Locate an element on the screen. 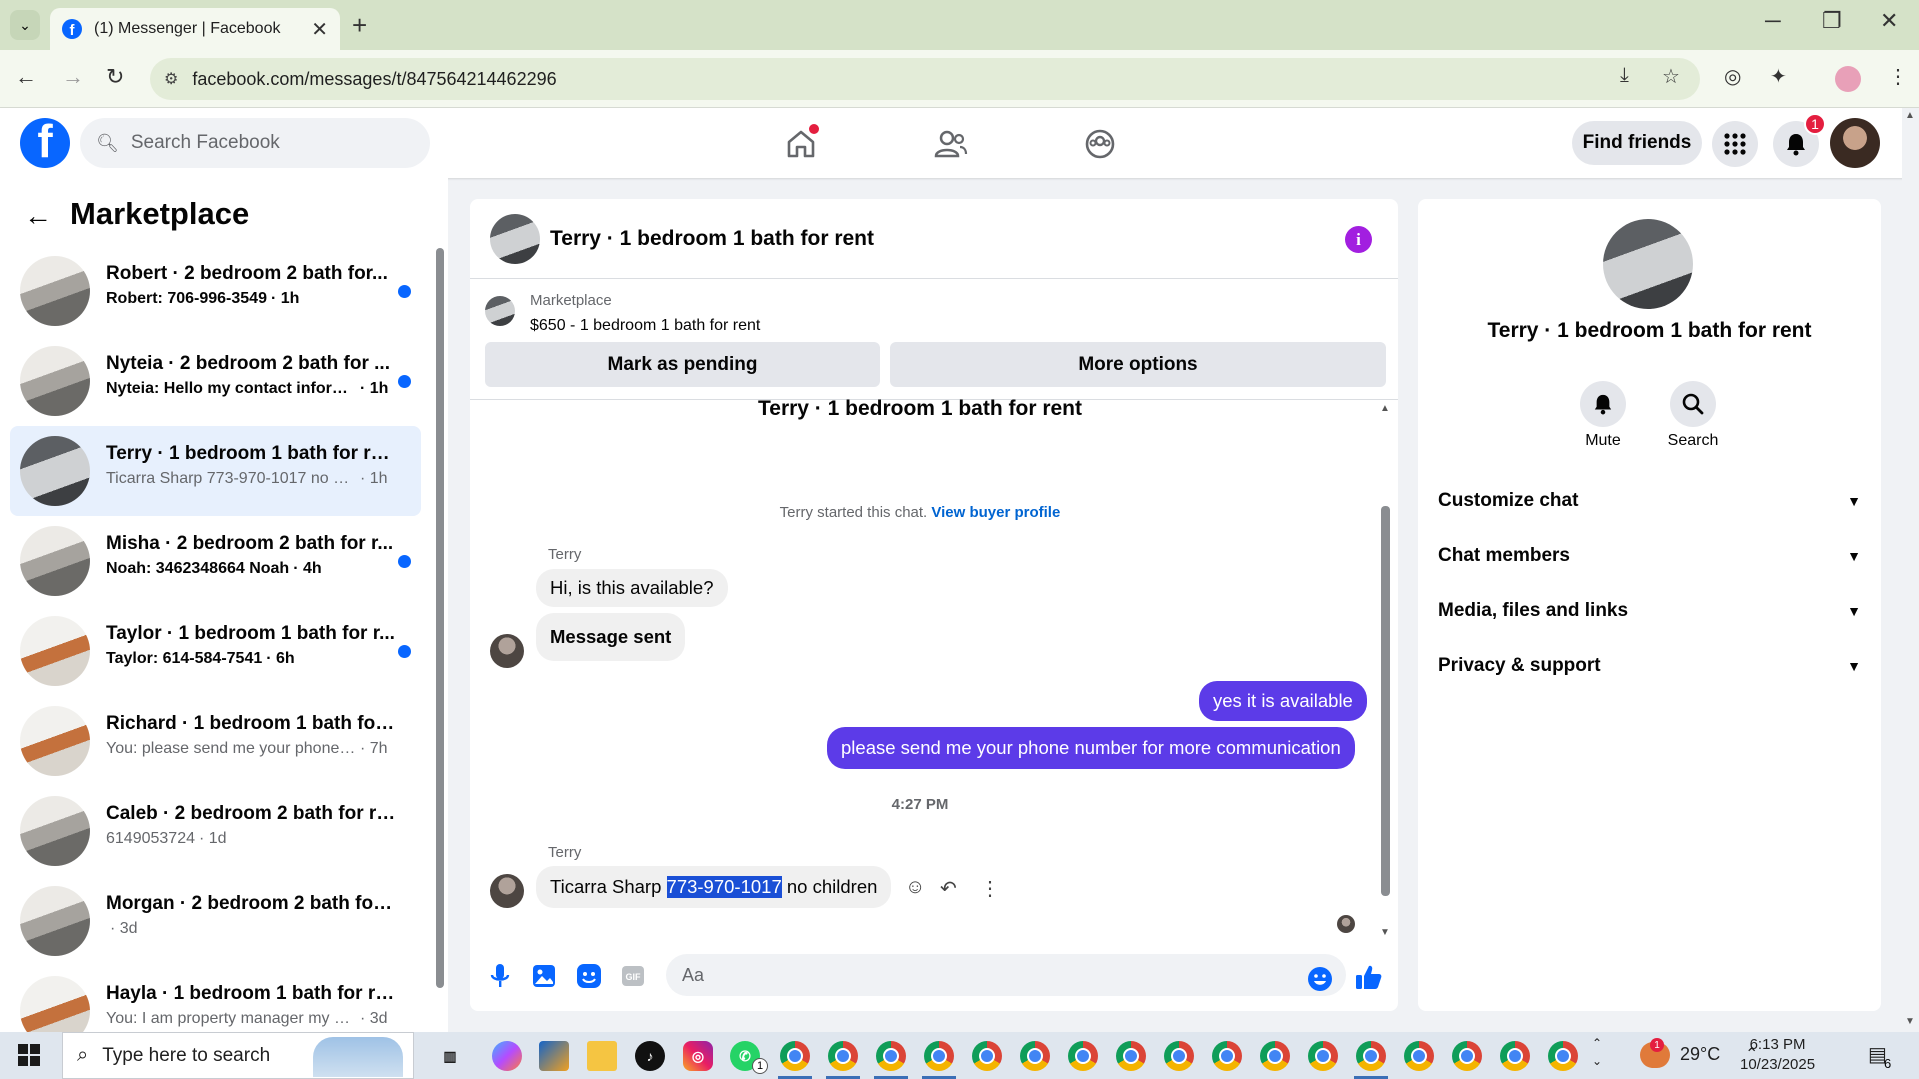 The image size is (1919, 1079). restore-button: ❐ is located at coordinates (1832, 21).